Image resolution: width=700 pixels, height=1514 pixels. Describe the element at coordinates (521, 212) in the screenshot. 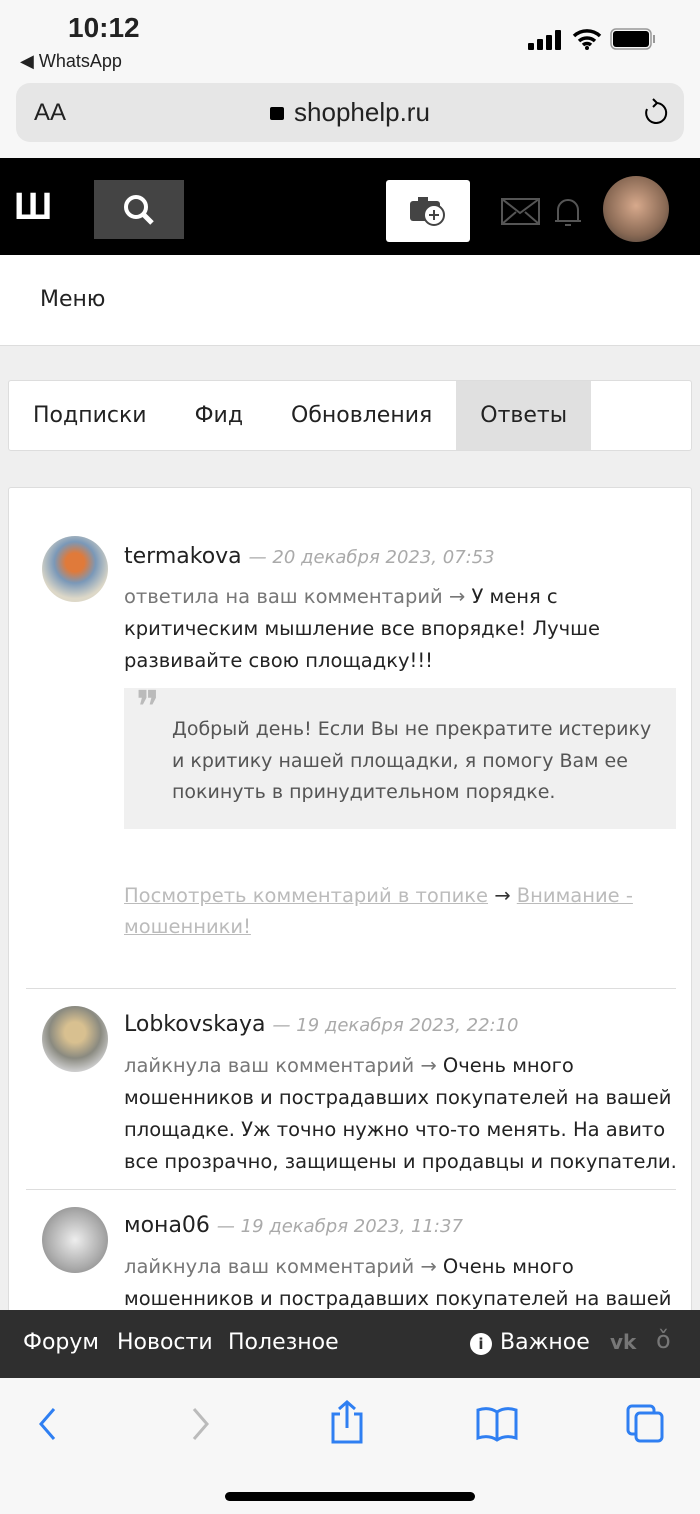

I see `mail-icon` at that location.